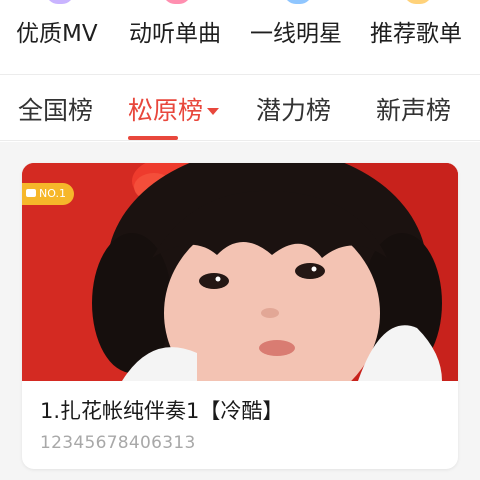 The width and height of the screenshot is (480, 480). I want to click on tab-label: 新声榜, so click(414, 110).